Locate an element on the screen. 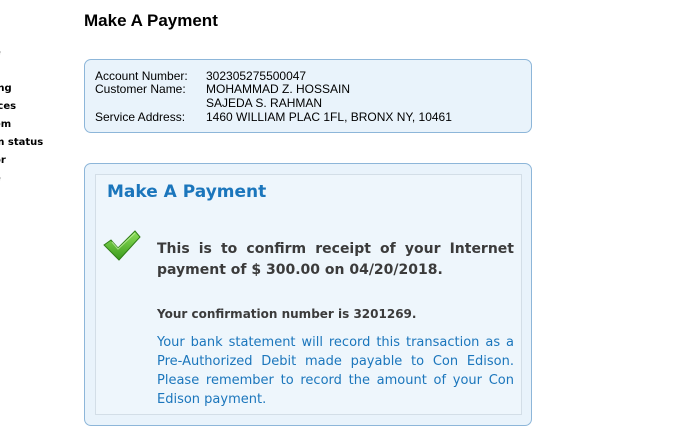 This screenshot has width=696, height=438. sidebar-item-5: m status is located at coordinates (21, 142).